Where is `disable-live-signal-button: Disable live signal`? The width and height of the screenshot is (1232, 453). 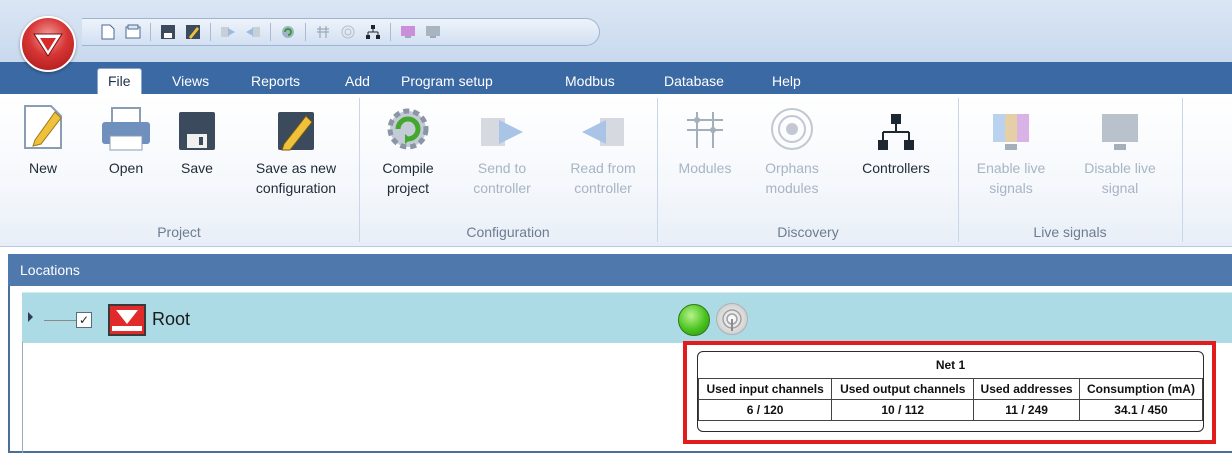
disable-live-signal-button: Disable live signal is located at coordinates (1120, 149).